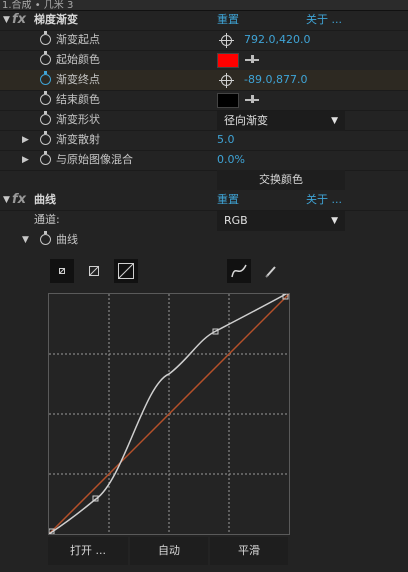 This screenshot has width=408, height=572. I want to click on curves-reset-link: 重置, so click(228, 200).